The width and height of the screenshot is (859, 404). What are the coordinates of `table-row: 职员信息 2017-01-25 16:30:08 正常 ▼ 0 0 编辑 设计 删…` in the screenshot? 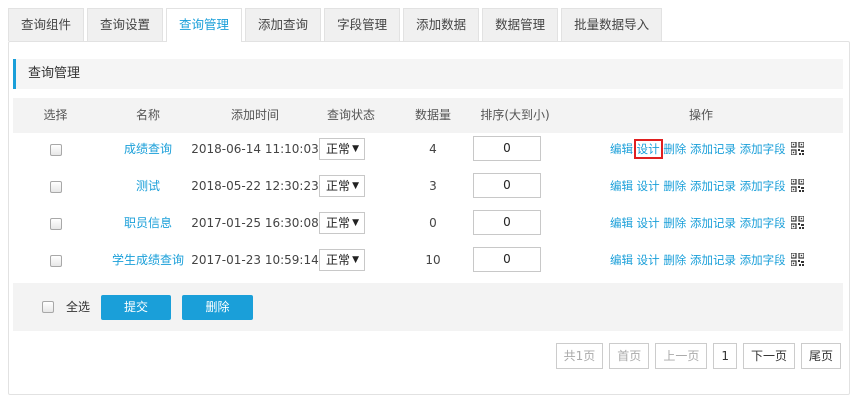 It's located at (428, 223).